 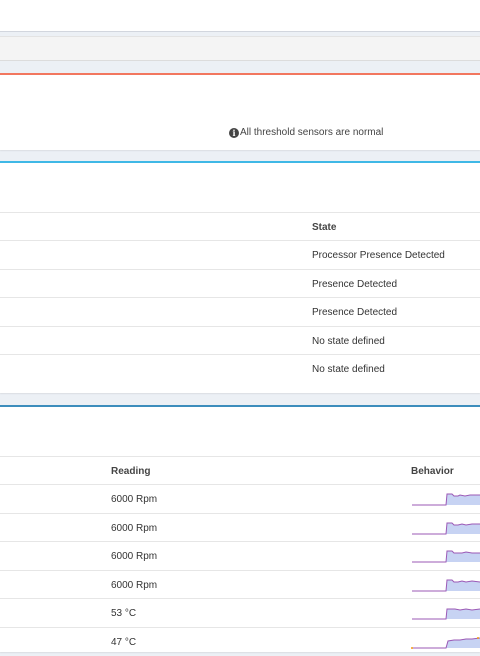 I want to click on behavior-column-header: Behavior, so click(x=432, y=471).